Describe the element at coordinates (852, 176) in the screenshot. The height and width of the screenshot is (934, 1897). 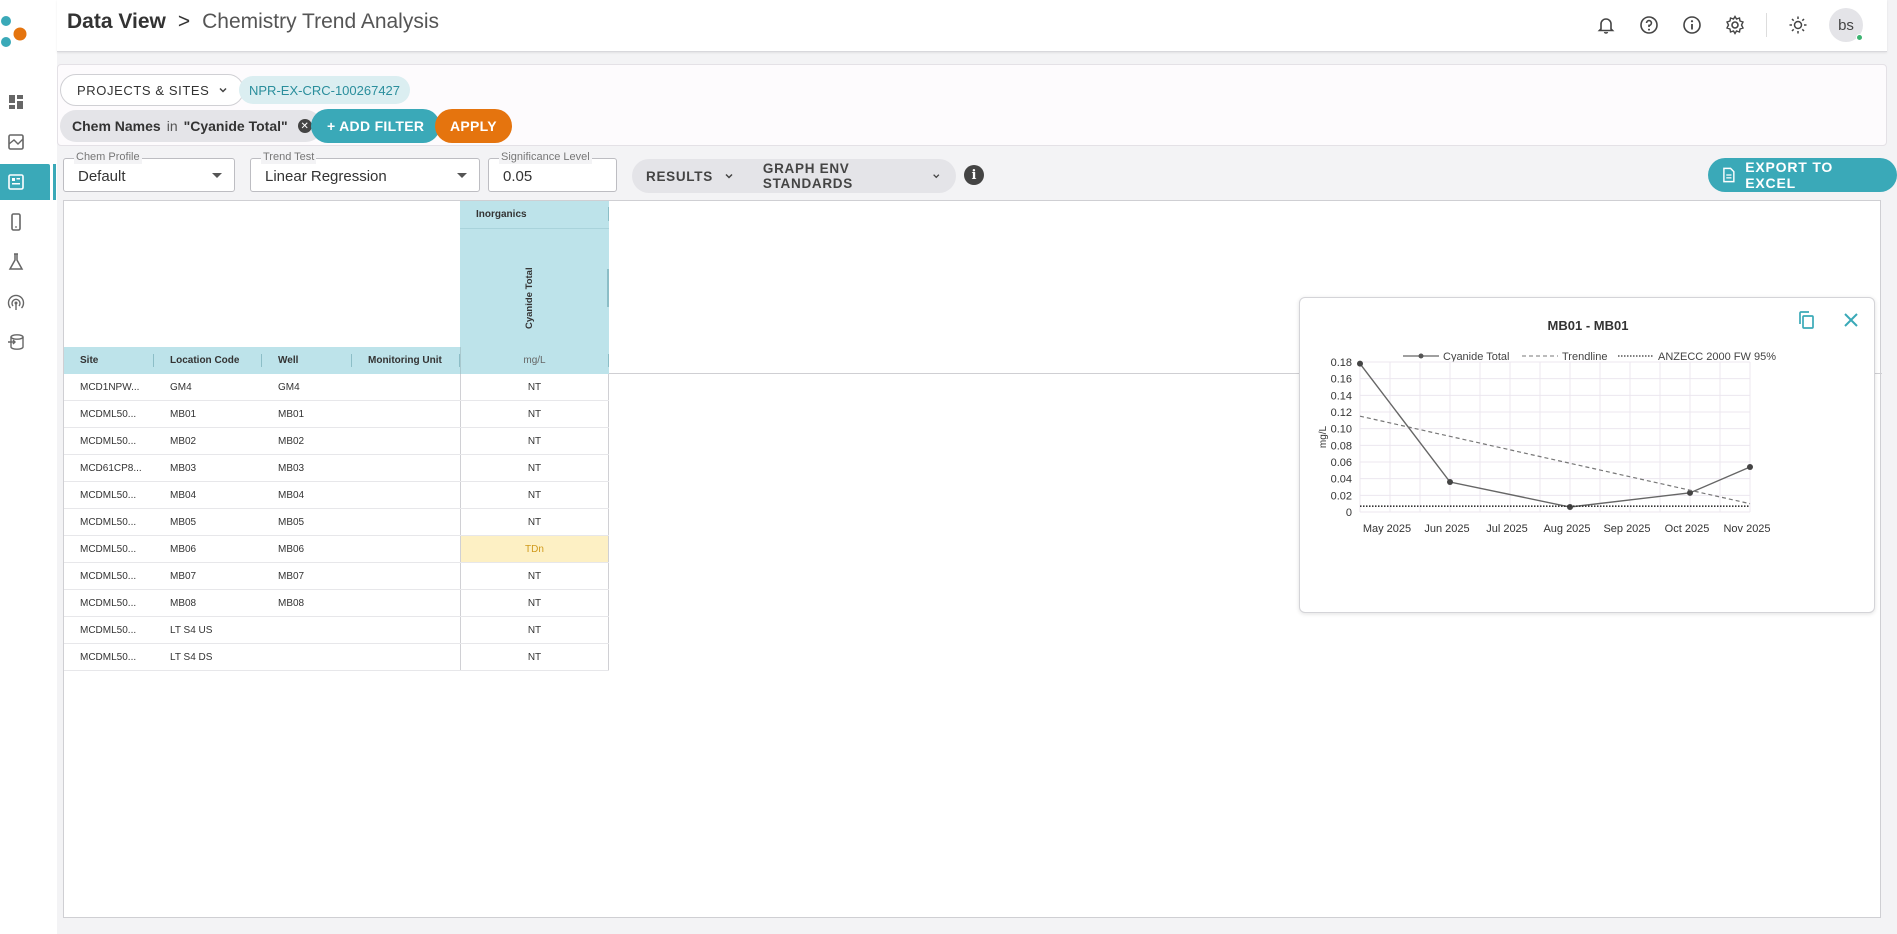
I see `graph-env-standards-dropdown: GRAPH ENV STANDARDS` at that location.